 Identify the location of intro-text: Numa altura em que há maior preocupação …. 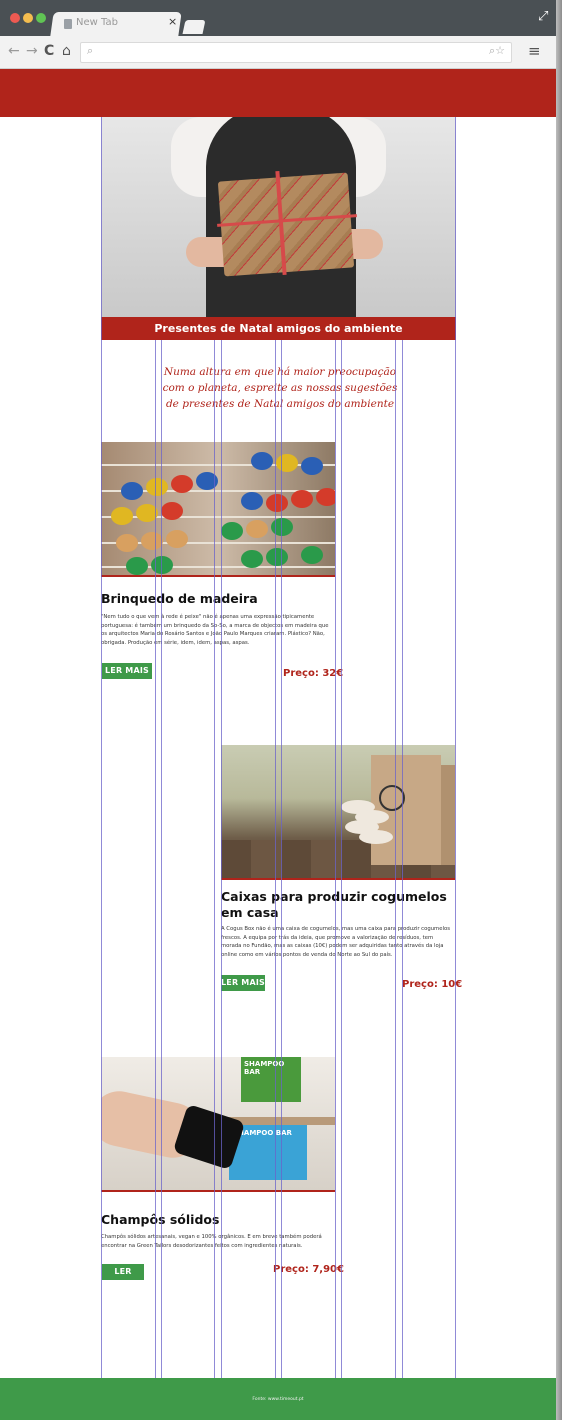
(280, 388).